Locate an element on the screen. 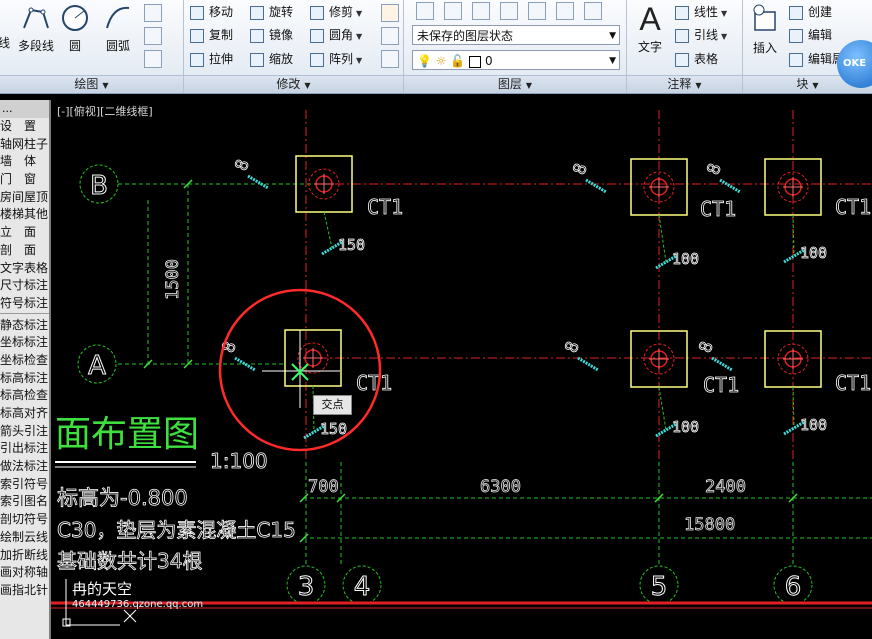 The width and height of the screenshot is (872, 639). polyline-tool: 多段线 is located at coordinates (36, 28).